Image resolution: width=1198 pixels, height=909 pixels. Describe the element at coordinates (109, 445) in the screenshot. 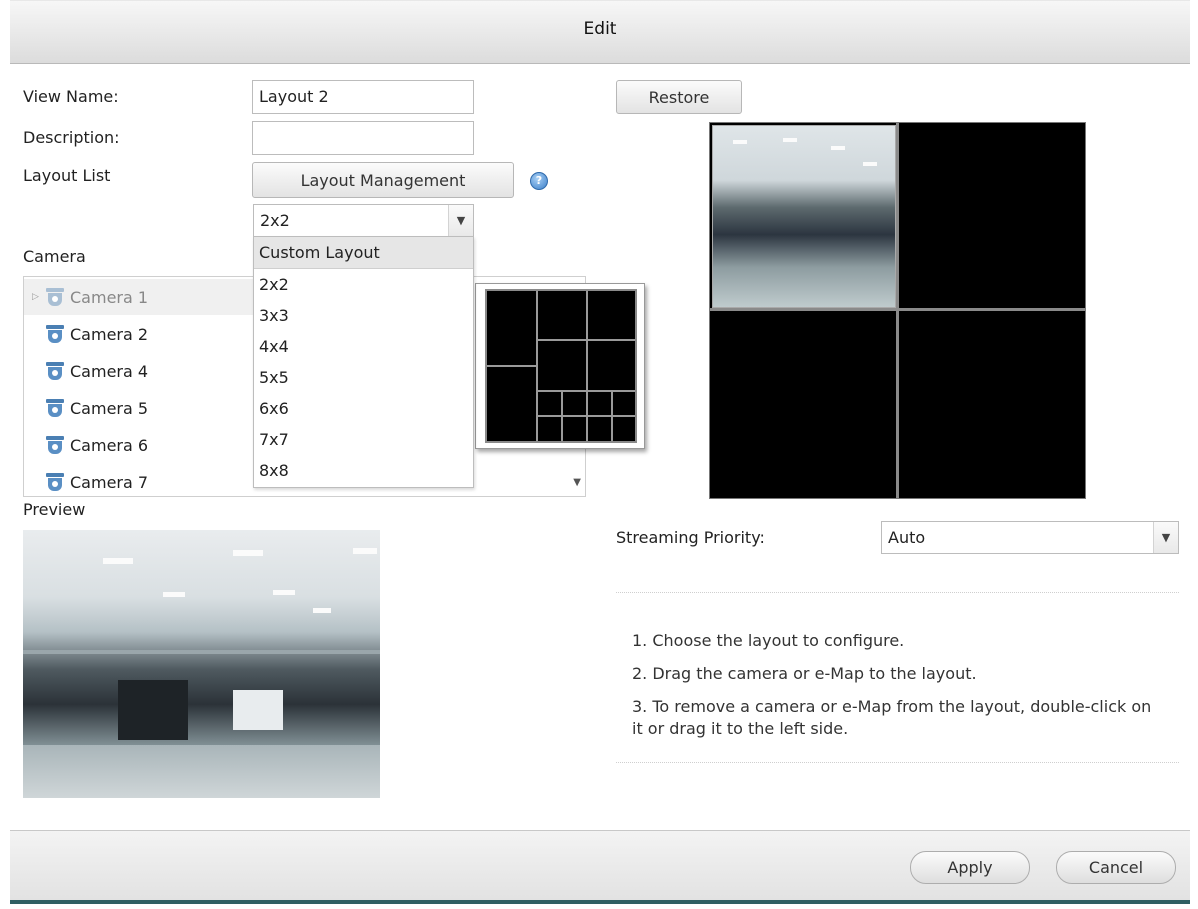

I see `camera-name: Camera 6` at that location.